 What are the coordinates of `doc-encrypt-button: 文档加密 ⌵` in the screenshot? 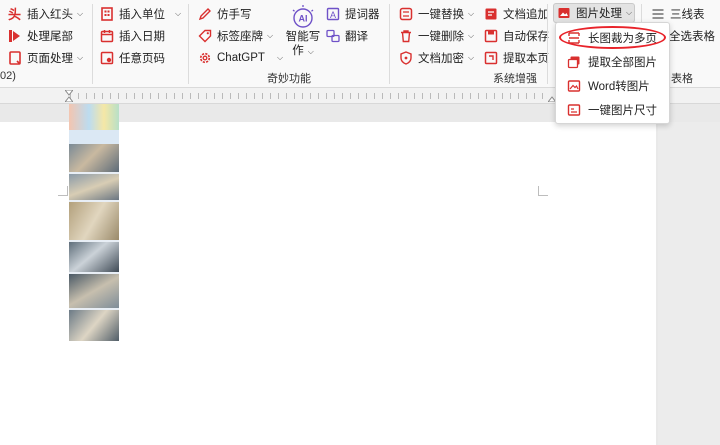 It's located at (436, 58).